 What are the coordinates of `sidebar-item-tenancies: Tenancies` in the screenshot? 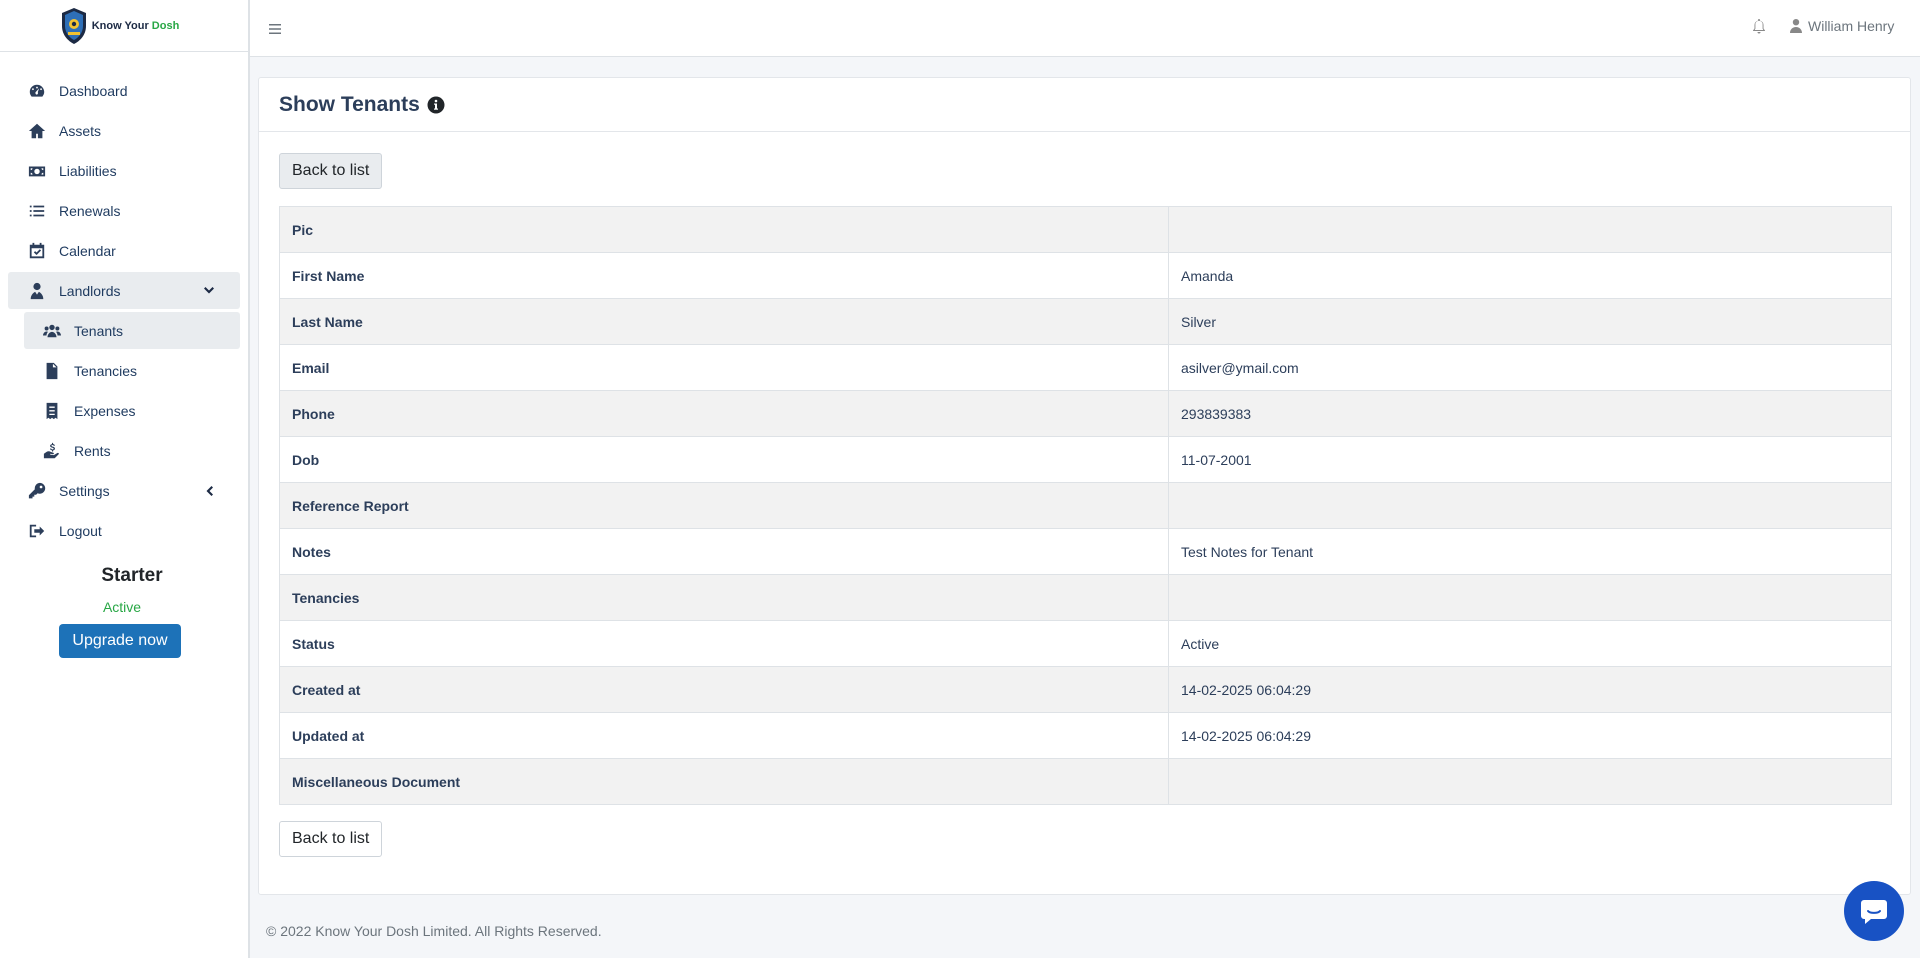 It's located at (132, 370).